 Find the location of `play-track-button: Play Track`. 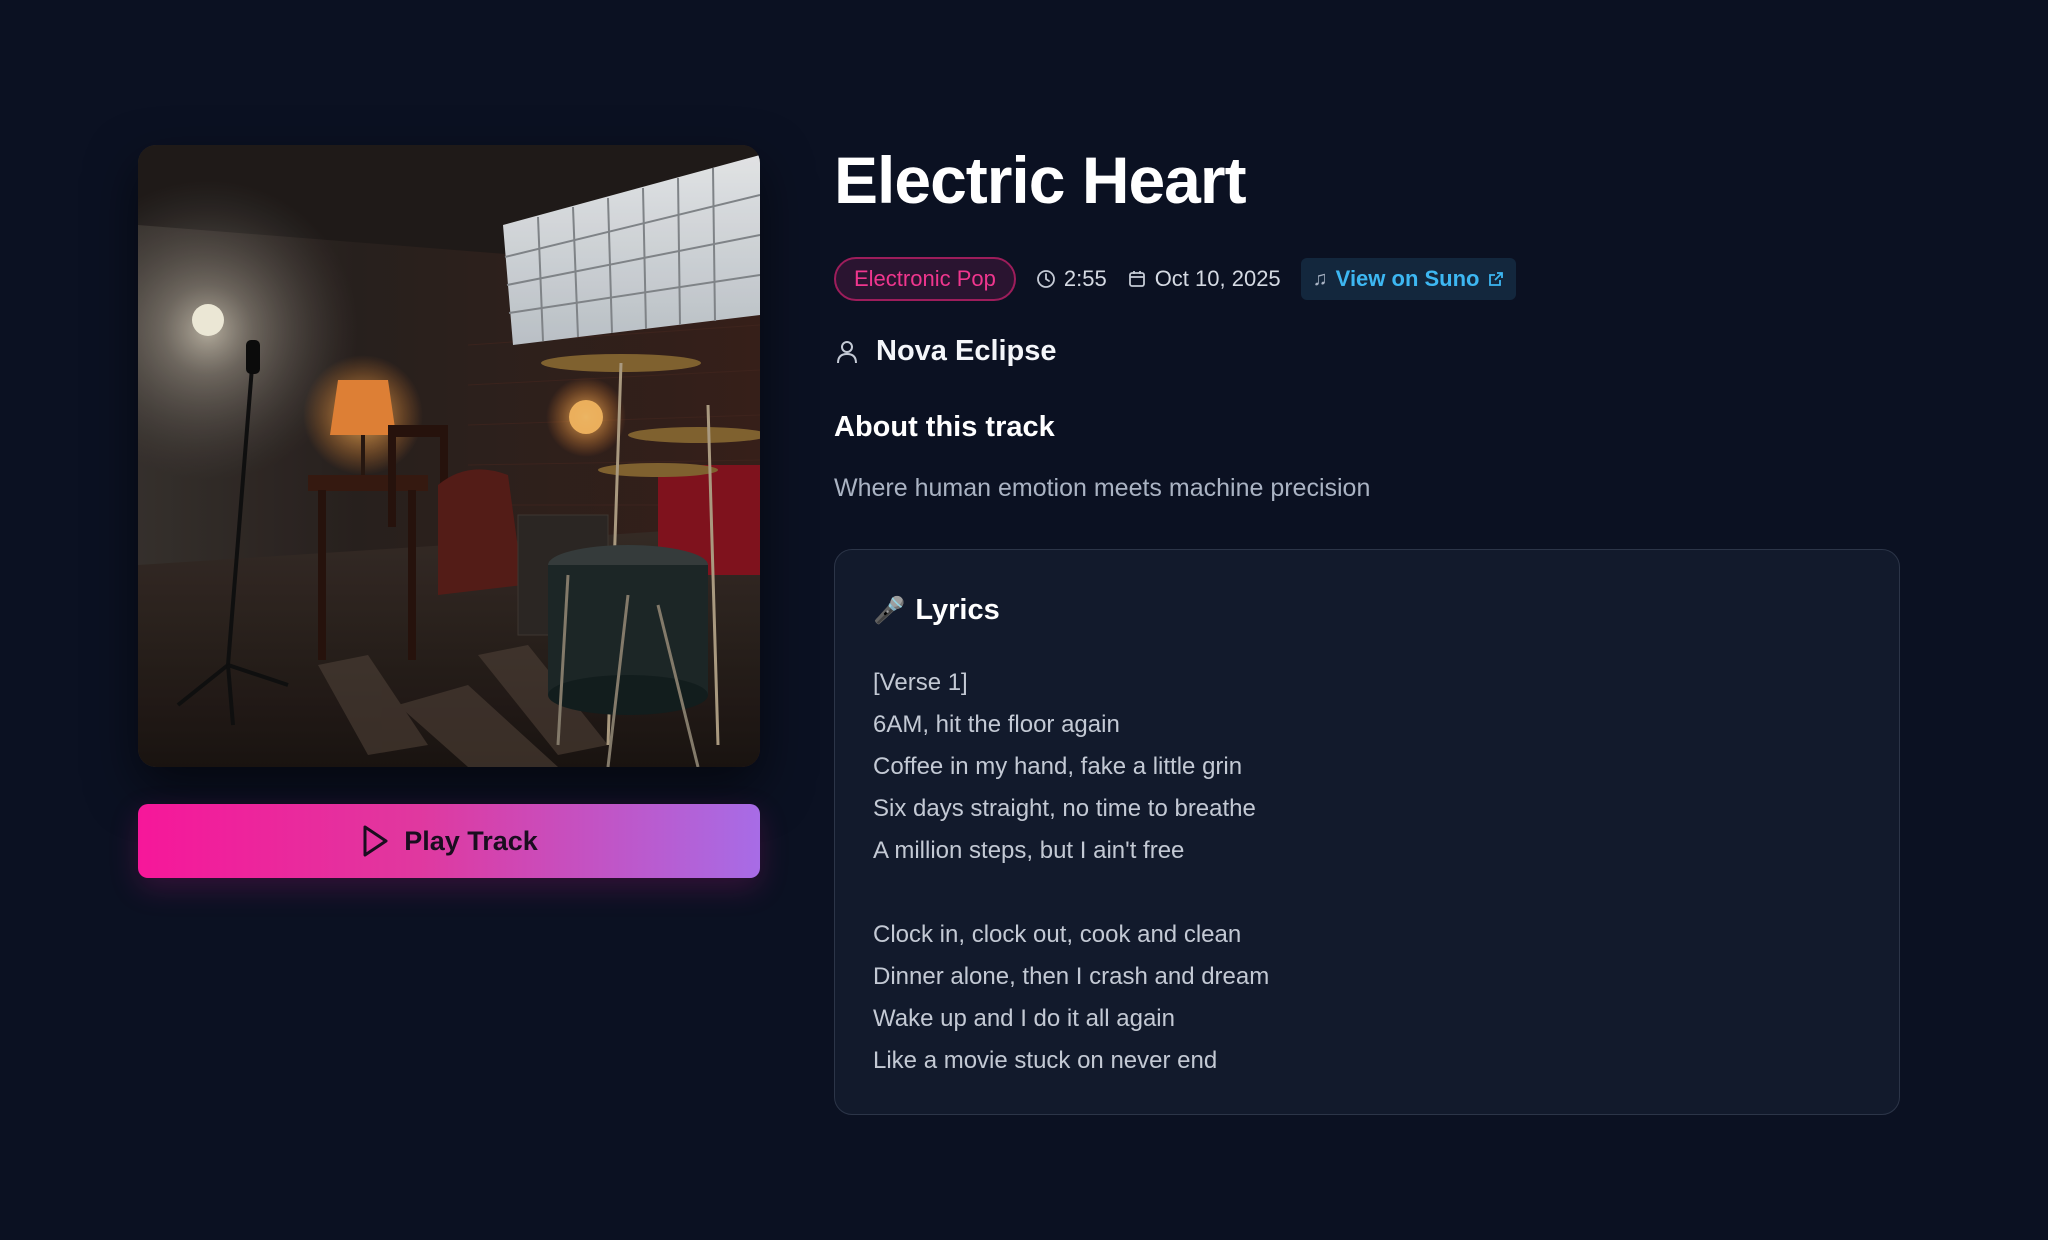

play-track-button: Play Track is located at coordinates (449, 841).